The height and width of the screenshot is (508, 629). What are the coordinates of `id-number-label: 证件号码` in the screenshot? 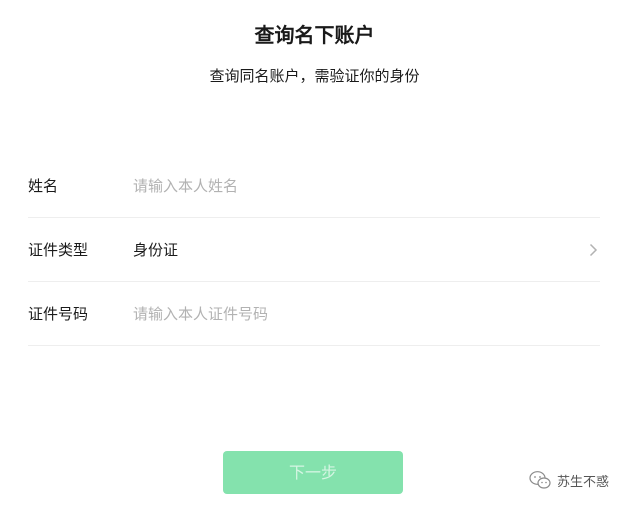 It's located at (58, 314).